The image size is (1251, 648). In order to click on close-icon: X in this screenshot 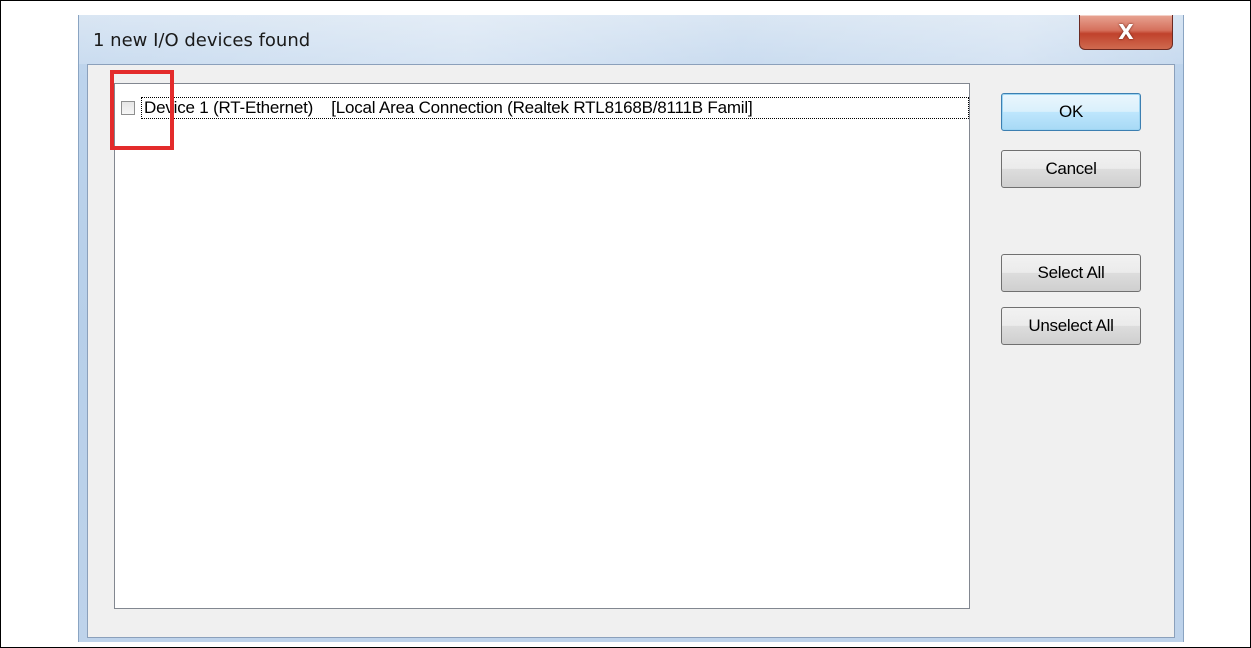, I will do `click(1126, 32)`.